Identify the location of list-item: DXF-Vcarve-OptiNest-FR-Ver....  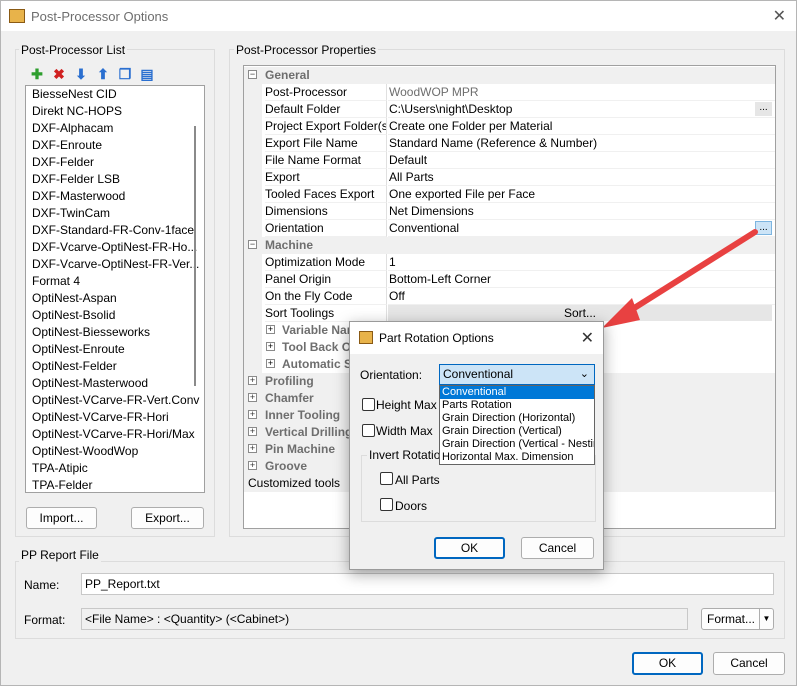
(115, 264).